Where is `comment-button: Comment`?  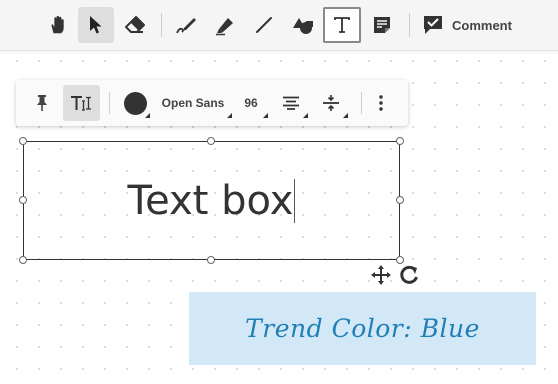
comment-button: Comment is located at coordinates (468, 25).